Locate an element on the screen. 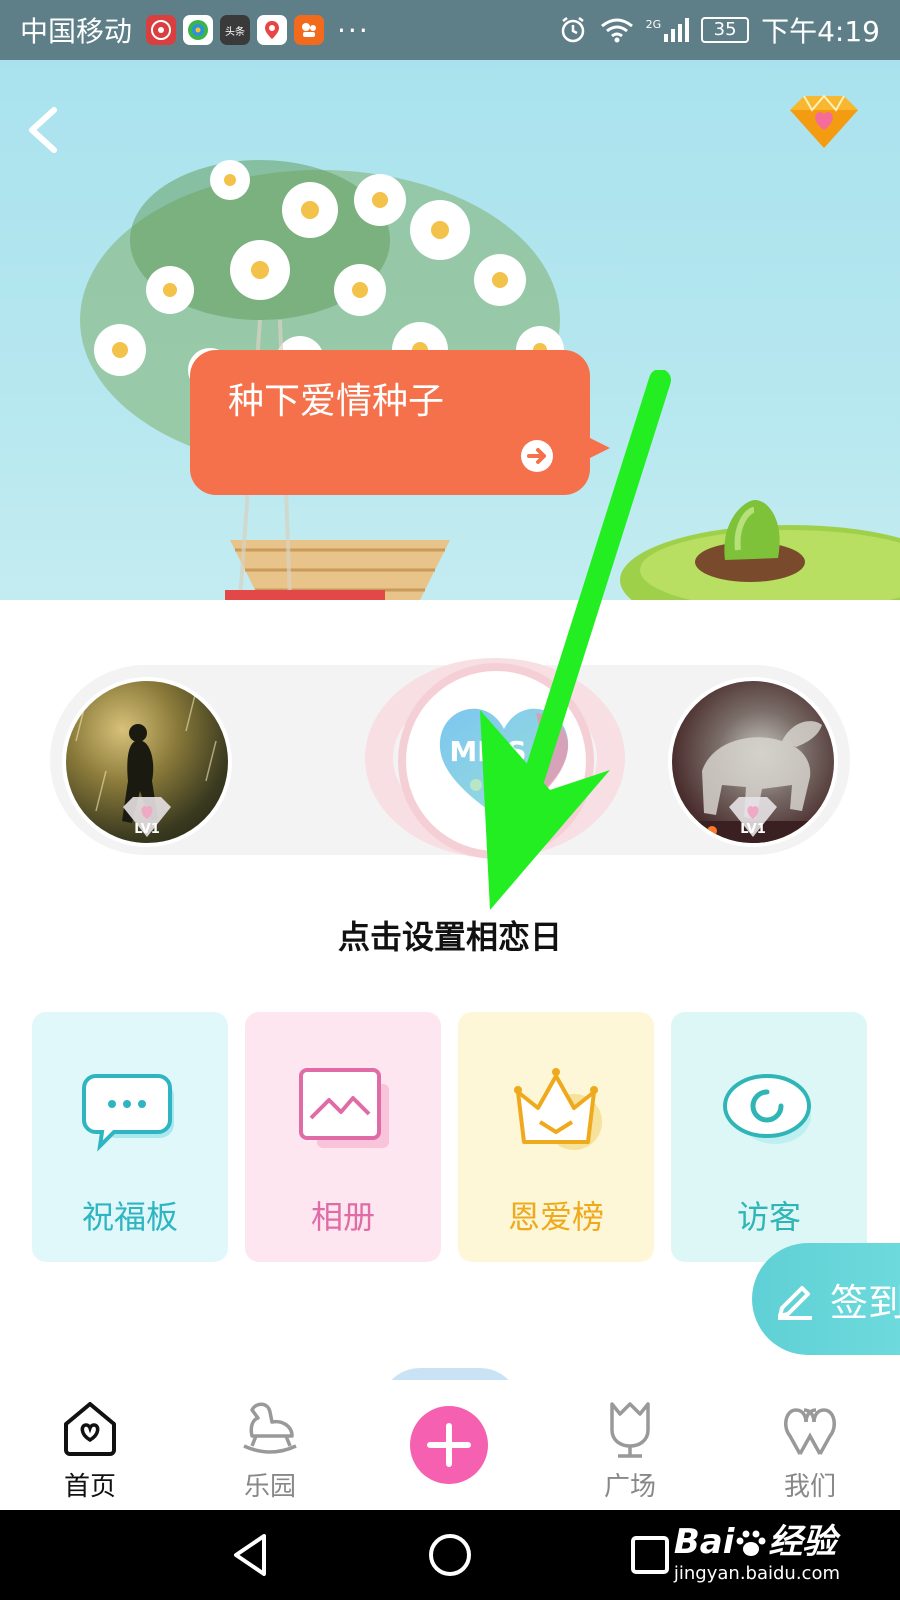  system-home-button is located at coordinates (450, 1555).